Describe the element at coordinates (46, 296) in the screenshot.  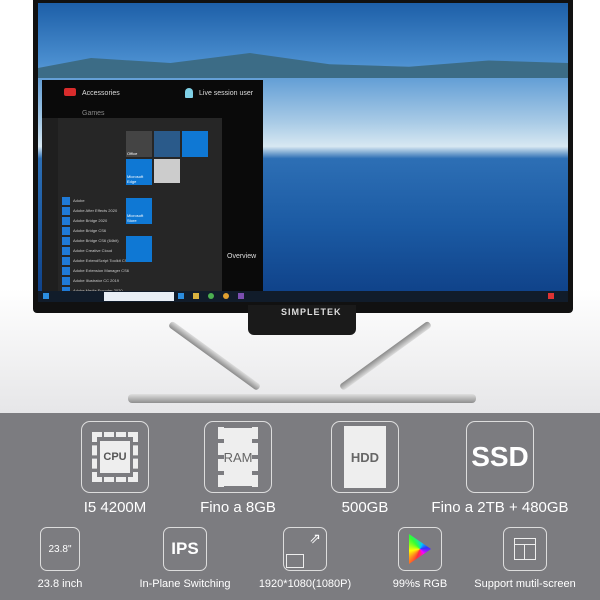
I see `windows-start-icon` at that location.